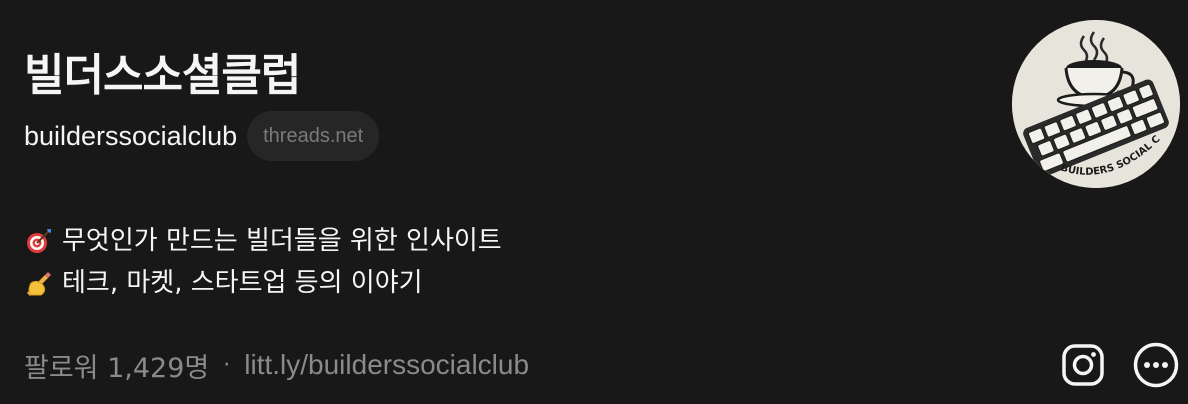 The height and width of the screenshot is (404, 1188). I want to click on domain-badge: threads.net, so click(313, 136).